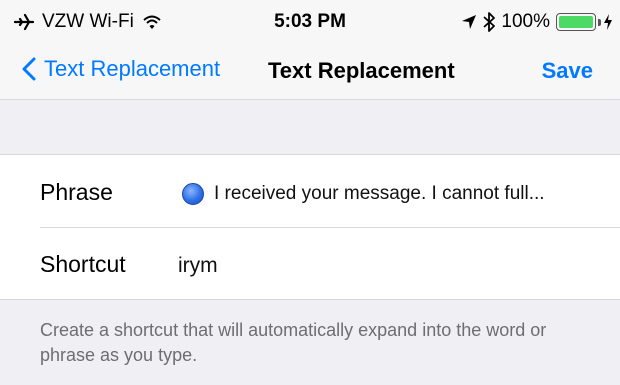  What do you see at coordinates (608, 22) in the screenshot?
I see `charging-bolt-icon` at bounding box center [608, 22].